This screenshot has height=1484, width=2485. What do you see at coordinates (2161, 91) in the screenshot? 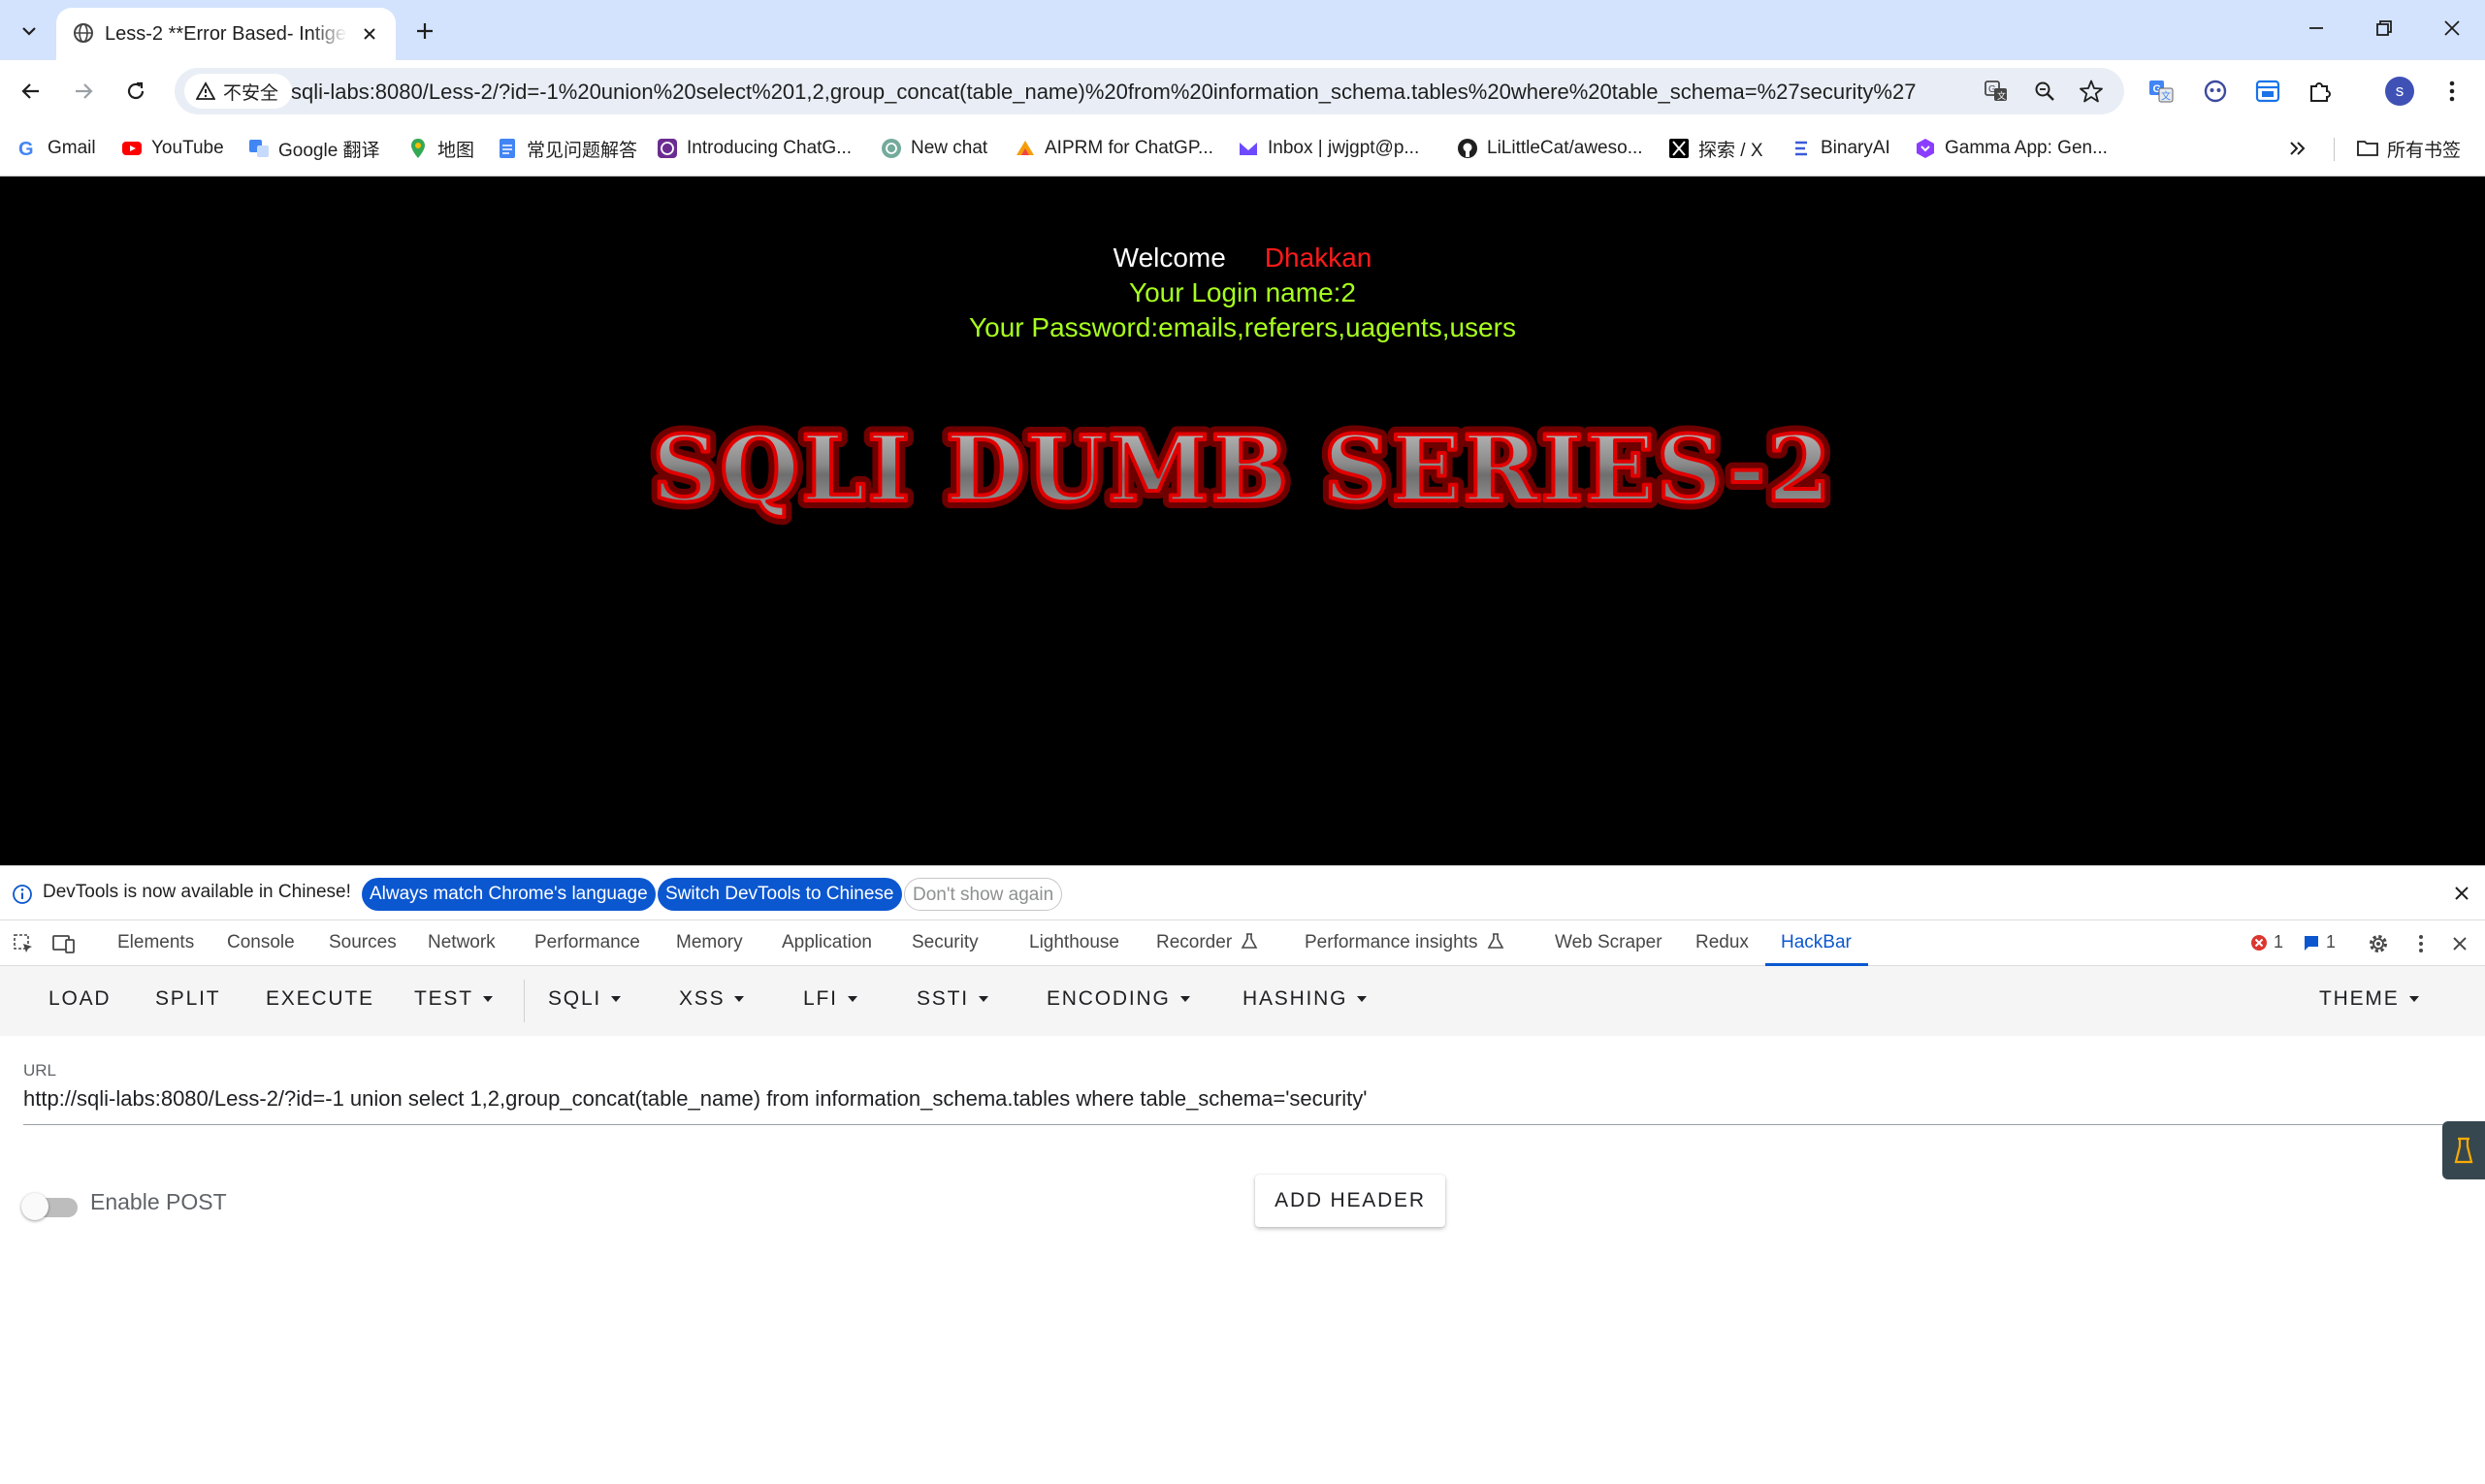
I see `translate-extension-icon: G文` at bounding box center [2161, 91].